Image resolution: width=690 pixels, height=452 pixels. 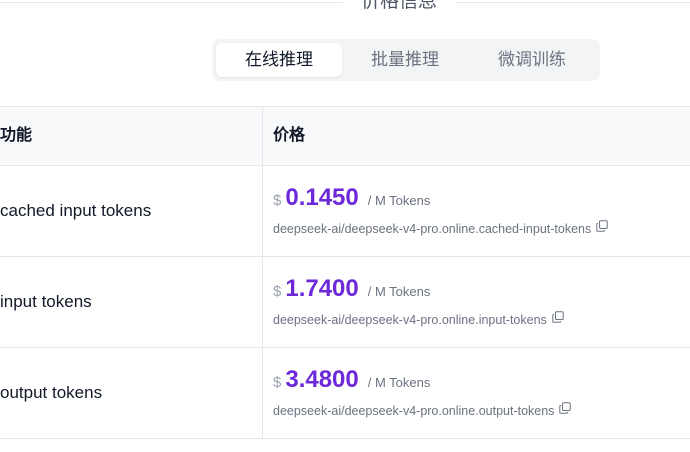 I want to click on tab-fine-tuning: 微调训练, so click(x=532, y=60).